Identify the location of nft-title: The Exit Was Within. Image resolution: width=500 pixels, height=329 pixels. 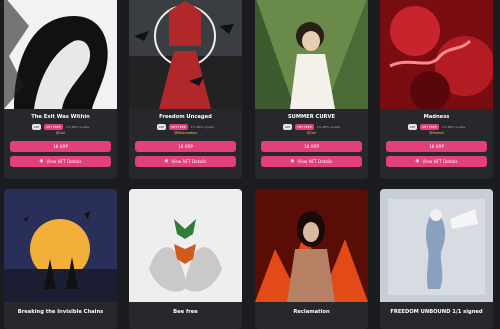
(60, 117).